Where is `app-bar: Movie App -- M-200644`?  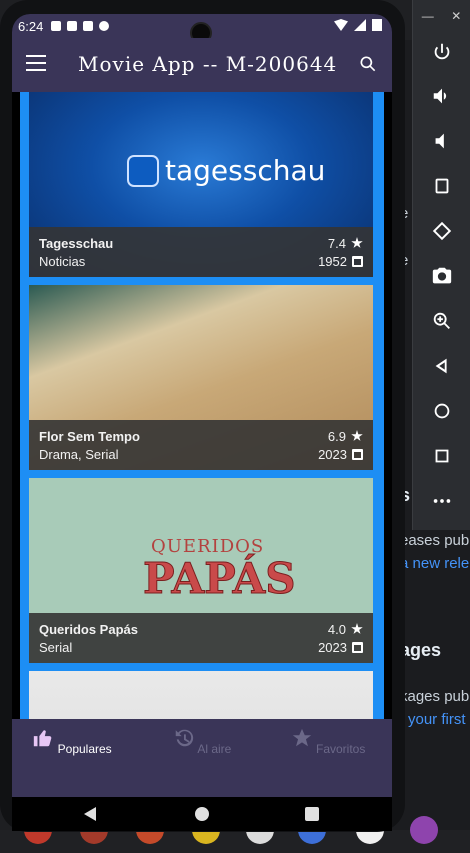 app-bar: Movie App -- M-200644 is located at coordinates (202, 65).